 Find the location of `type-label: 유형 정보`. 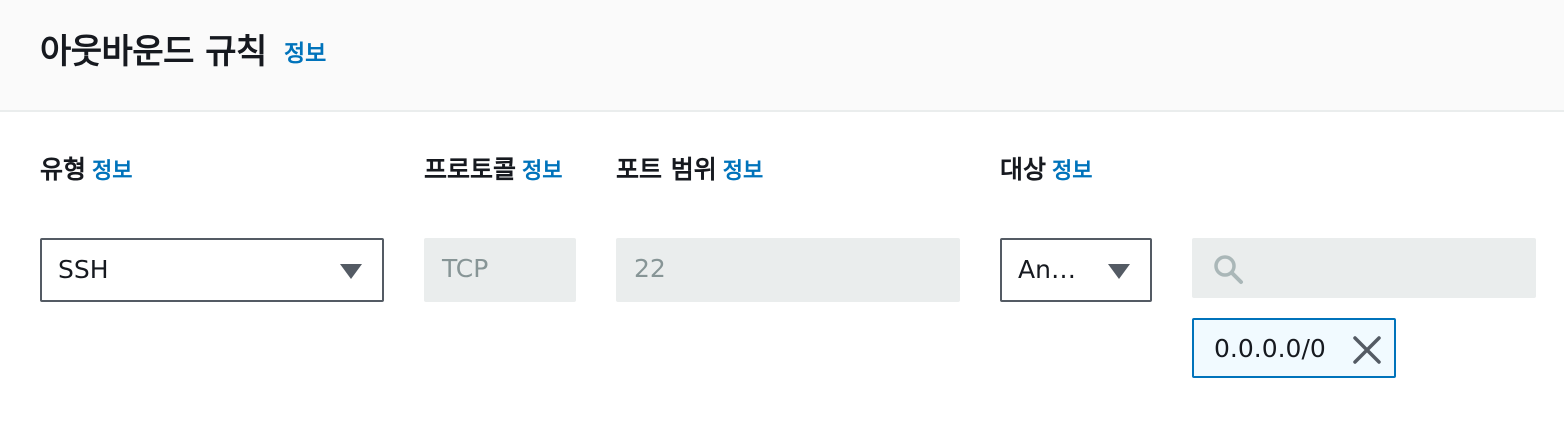

type-label: 유형 정보 is located at coordinates (86, 168).